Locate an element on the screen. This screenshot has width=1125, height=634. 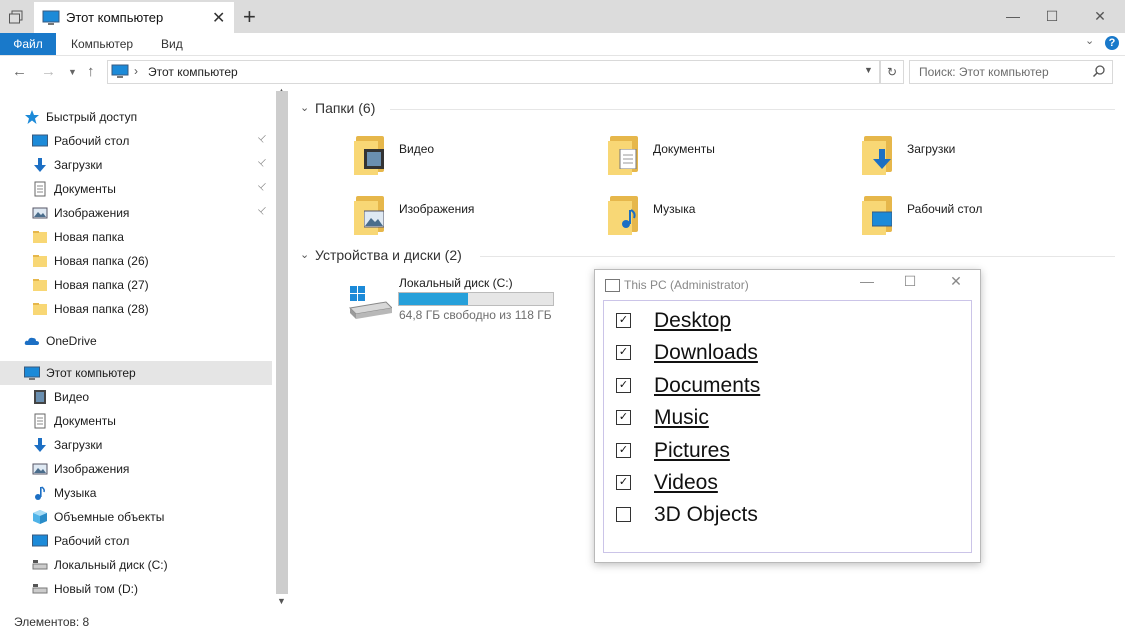
tab-close-icon: ✕ is located at coordinates (218, 18).